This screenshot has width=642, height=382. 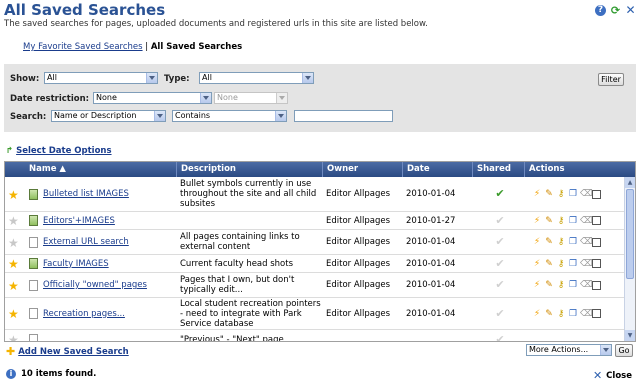 What do you see at coordinates (256, 78) in the screenshot?
I see `type-select: All` at bounding box center [256, 78].